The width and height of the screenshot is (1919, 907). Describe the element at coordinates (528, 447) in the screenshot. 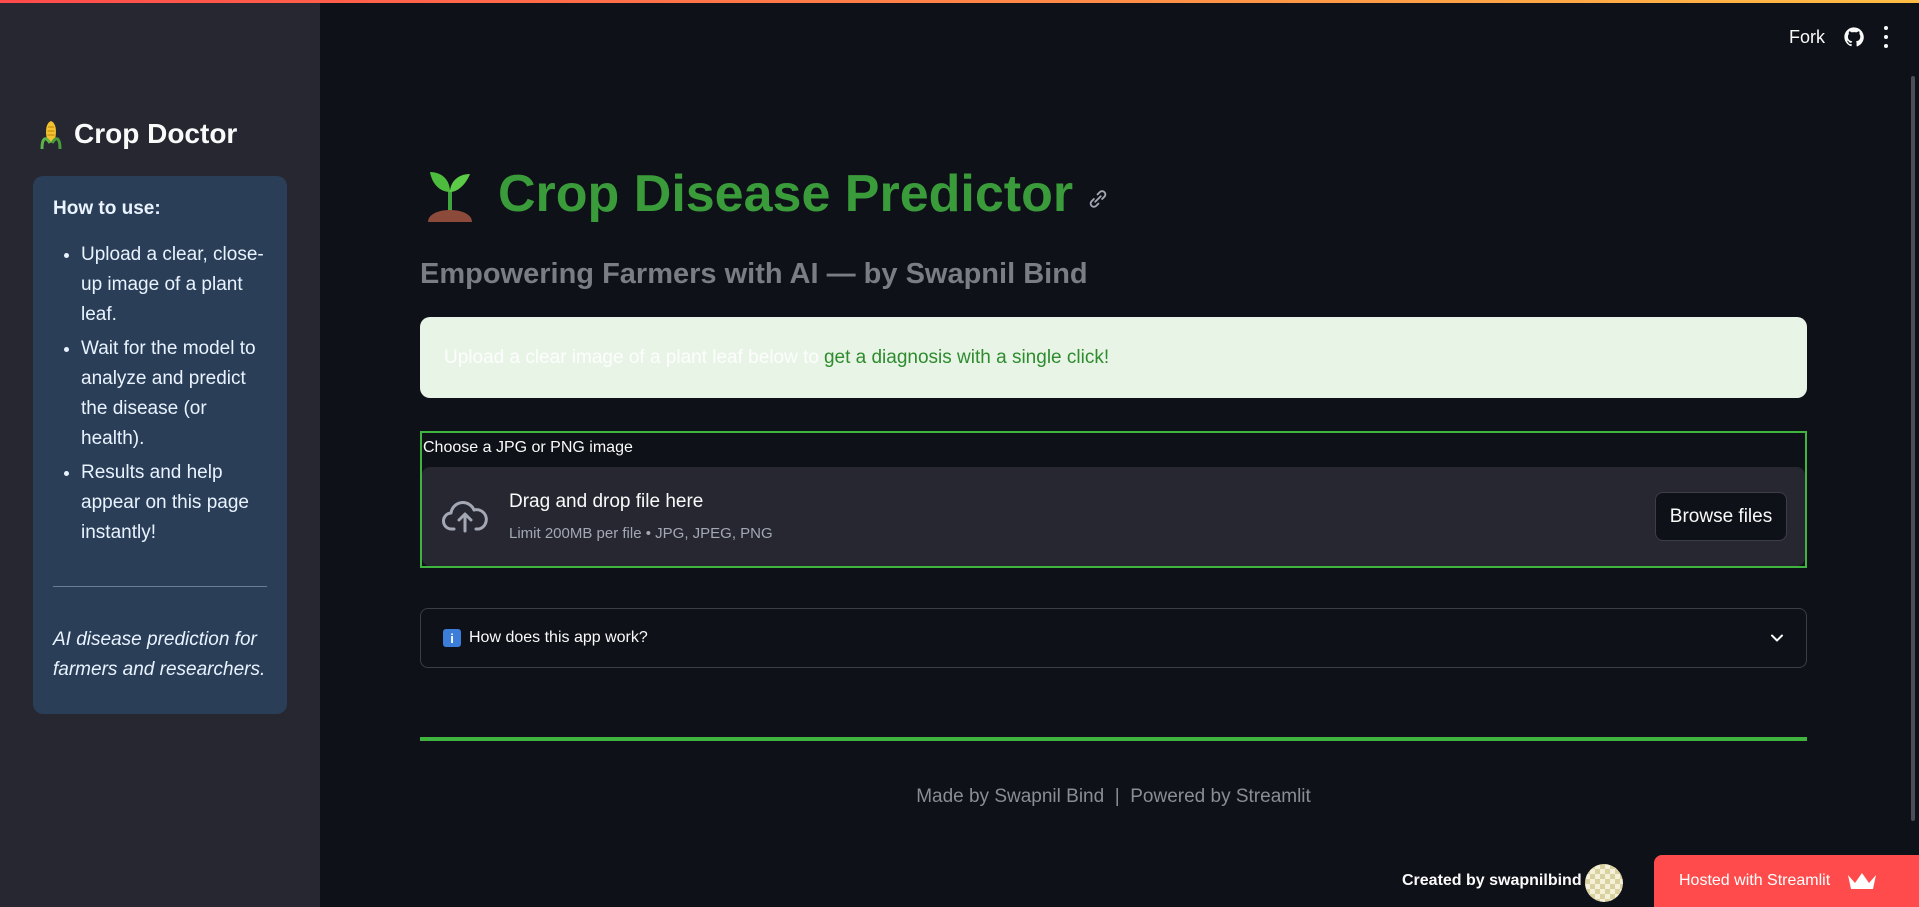

I see `uploader-label: Choose a JPG or PNG image` at that location.